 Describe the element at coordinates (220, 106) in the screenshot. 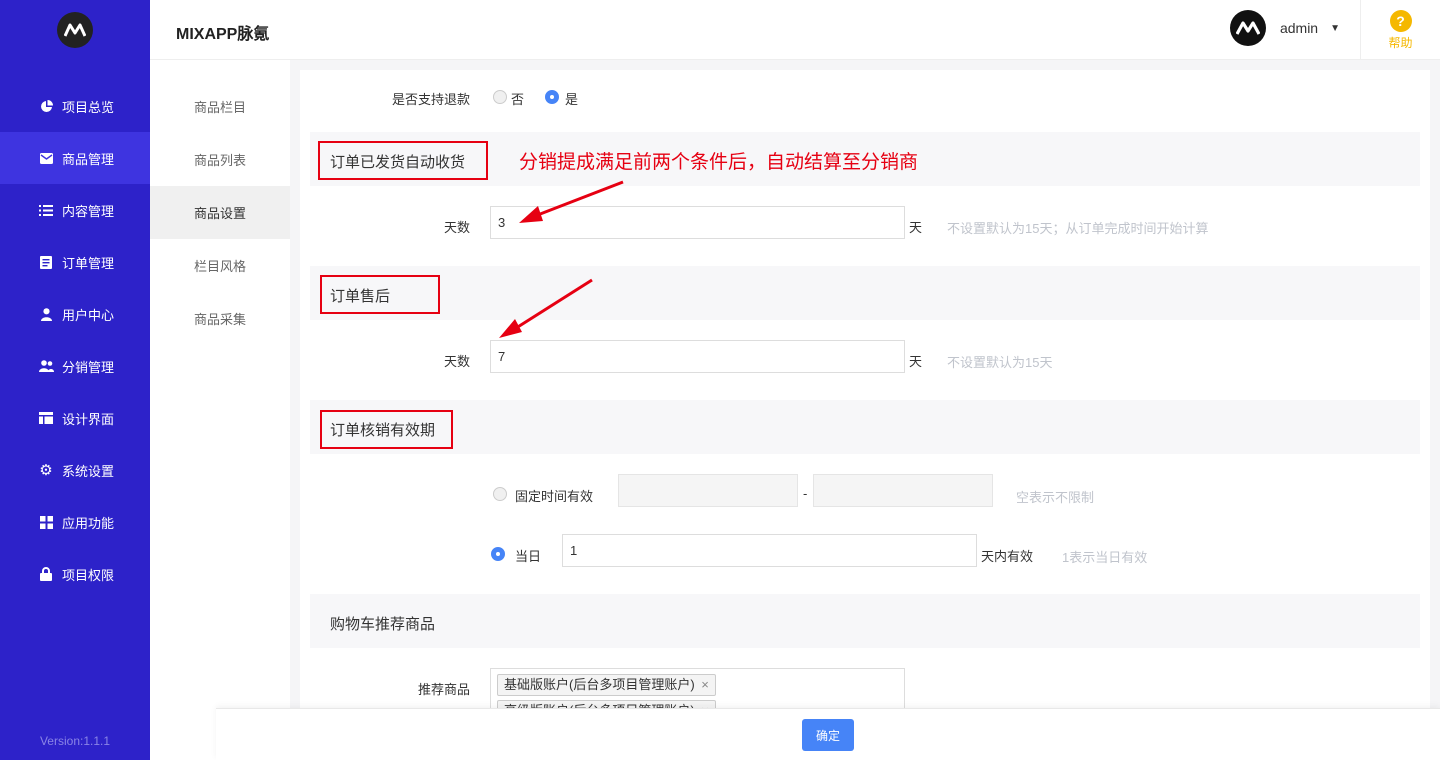

I see `submenu-item-columns: 商品栏目` at that location.